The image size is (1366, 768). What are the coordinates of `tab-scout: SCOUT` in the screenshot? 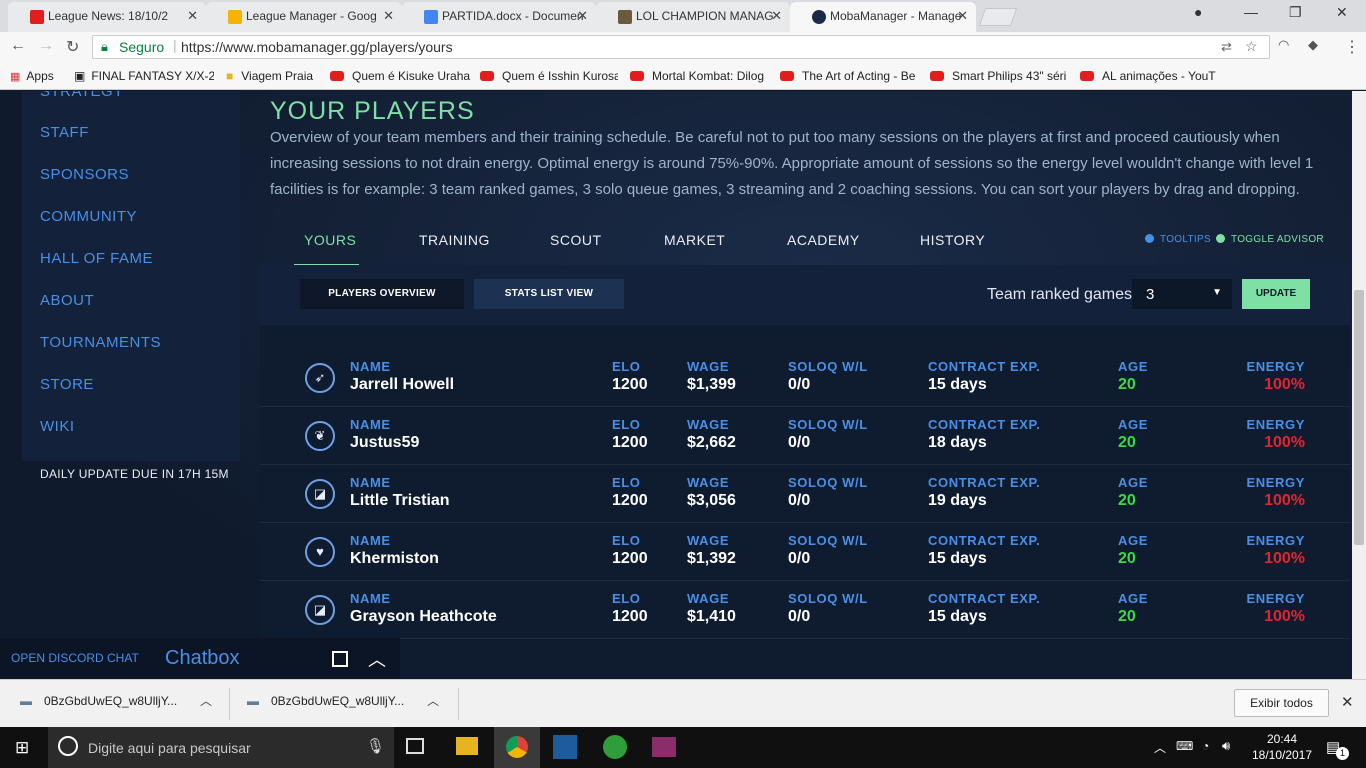 It's located at (576, 240).